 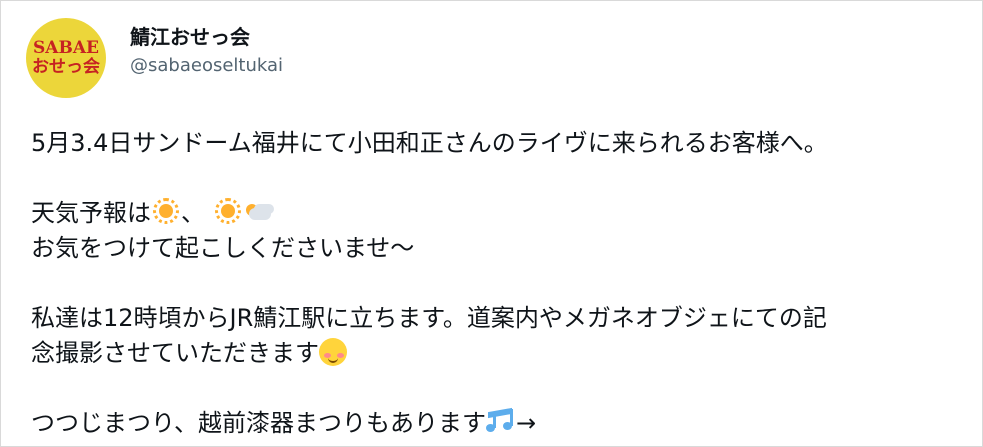 I want to click on tweet-line: 5月3.4日サンドーム福井にて小田和正さんのライヴに来られるお客様へ。, so click(x=429, y=143).